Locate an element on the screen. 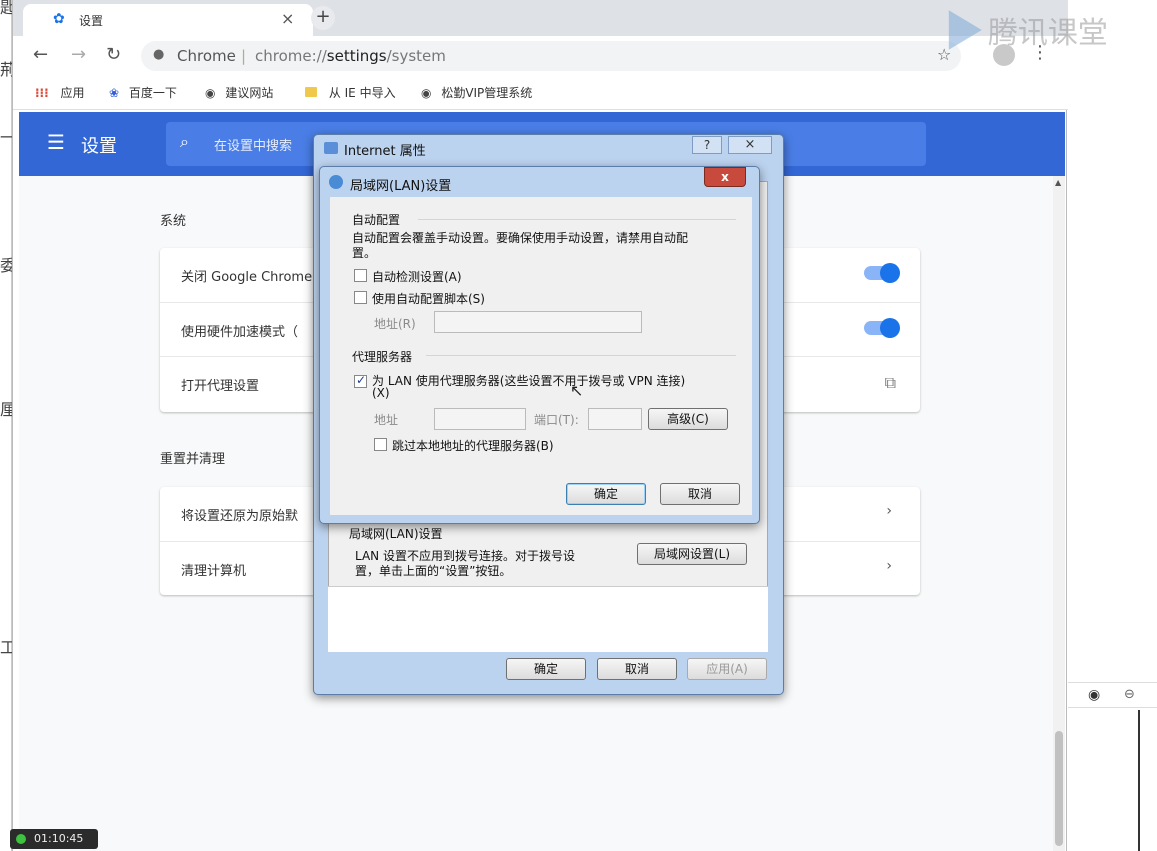 The width and height of the screenshot is (1157, 851). pane-blank-area is located at coordinates (548, 619).